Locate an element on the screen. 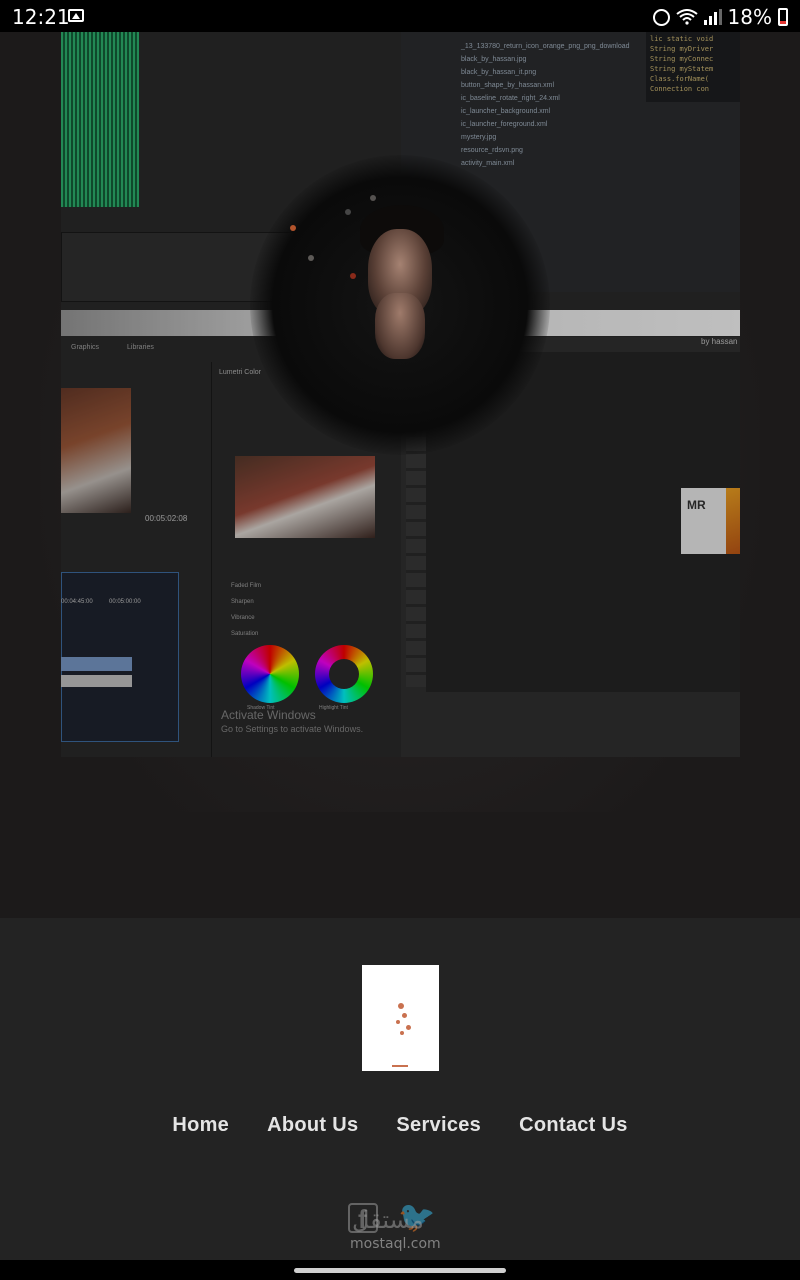 The image size is (800, 1280). footer-nav: Home About Us Services Contact Us is located at coordinates (400, 1125).